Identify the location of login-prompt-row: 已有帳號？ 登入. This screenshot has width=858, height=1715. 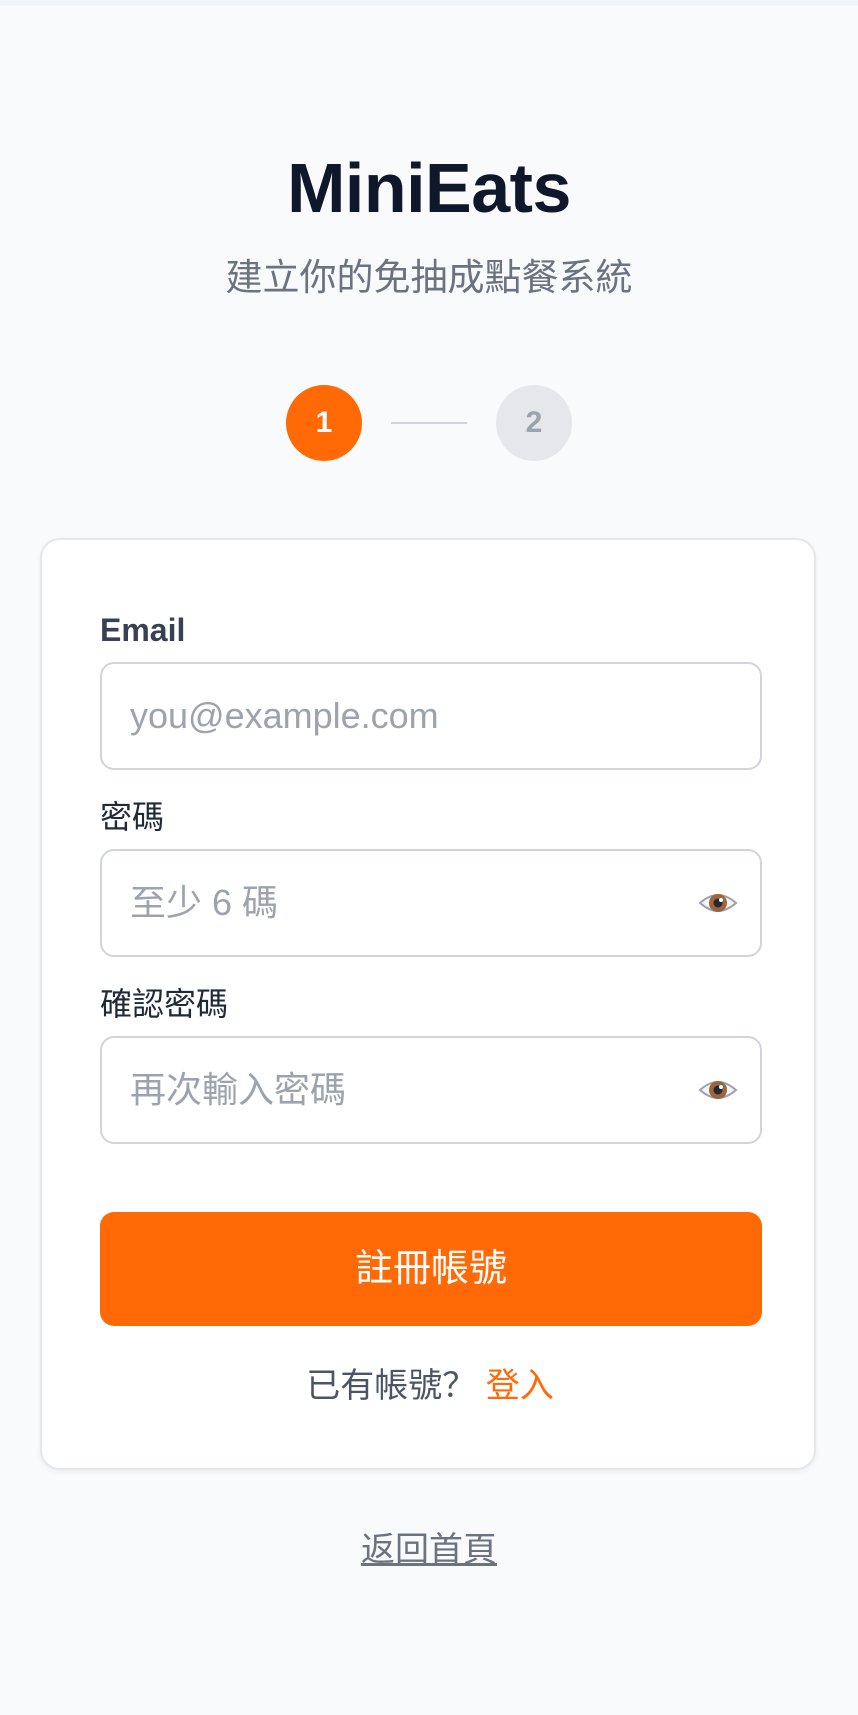
(430, 1386).